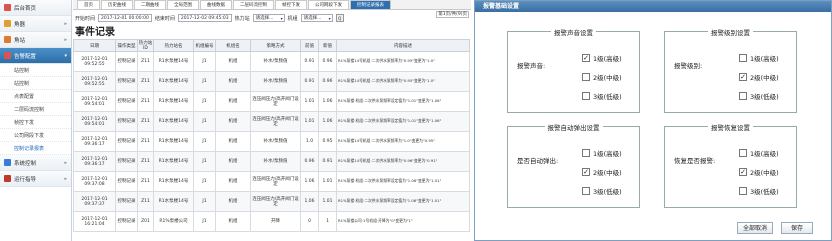 The height and width of the screenshot is (241, 832). I want to click on tab-frame: 帧控下发, so click(291, 4).